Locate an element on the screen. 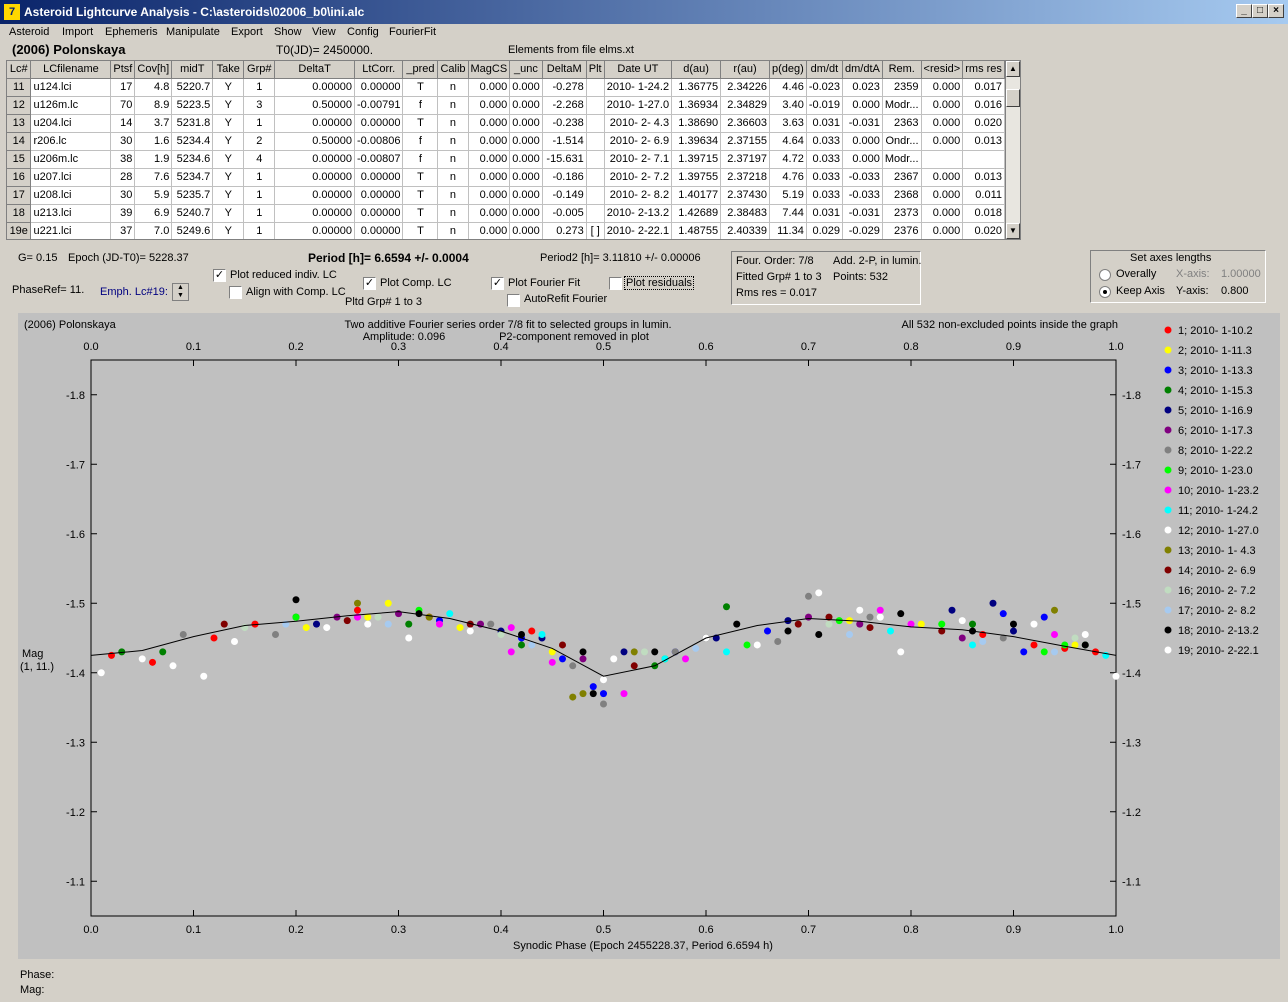 Image resolution: width=1288 pixels, height=1002 pixels. table-cell: -0.033 is located at coordinates (862, 195).